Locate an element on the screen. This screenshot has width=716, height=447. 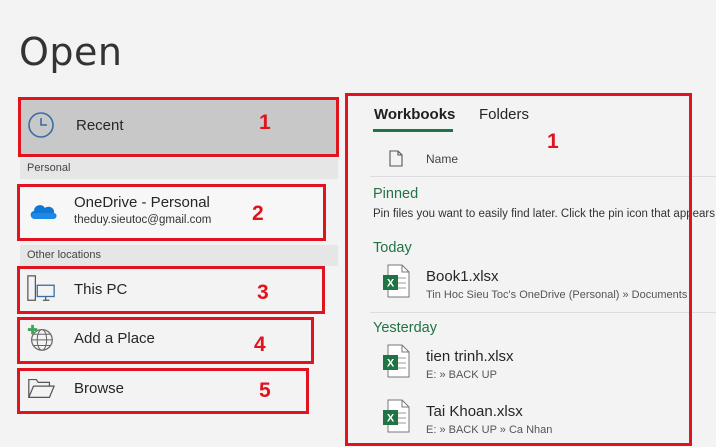
file-path: E: » BACK UP is located at coordinates (461, 375).